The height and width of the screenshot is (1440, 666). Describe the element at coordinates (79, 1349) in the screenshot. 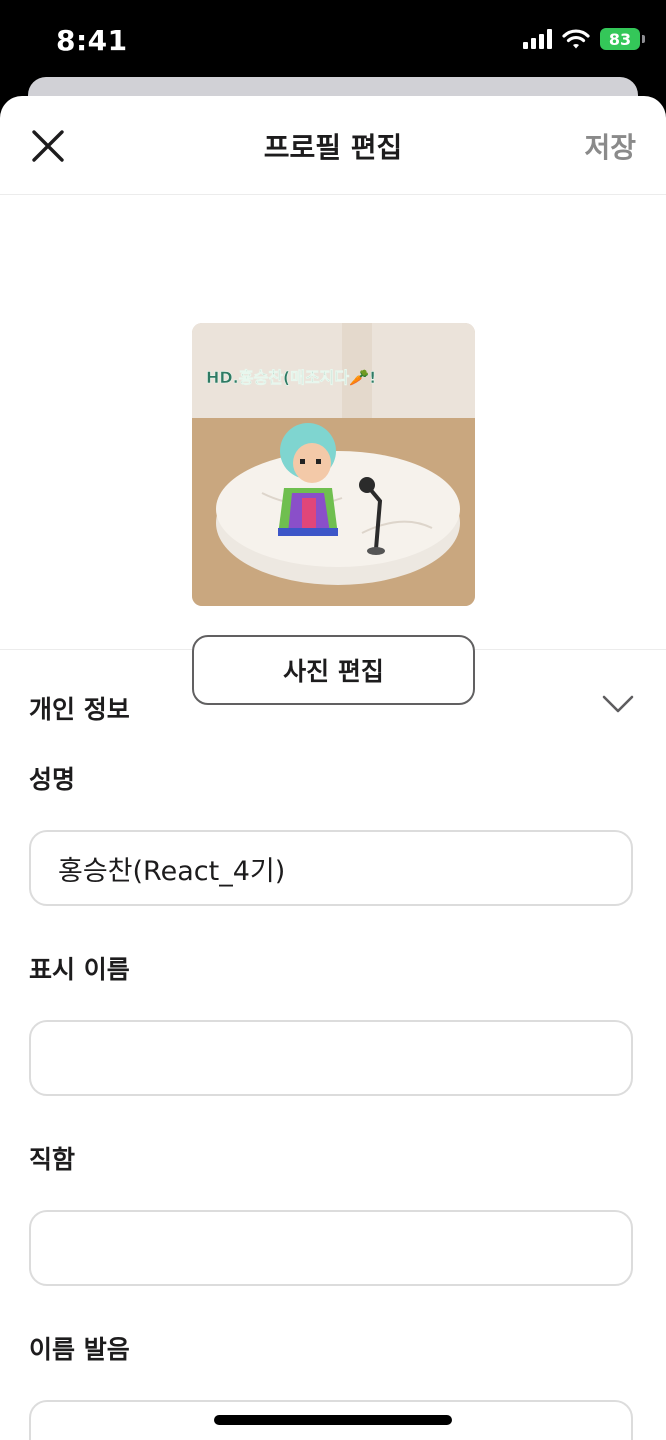

I see `name-pronunciation-label: 이름 발음` at that location.